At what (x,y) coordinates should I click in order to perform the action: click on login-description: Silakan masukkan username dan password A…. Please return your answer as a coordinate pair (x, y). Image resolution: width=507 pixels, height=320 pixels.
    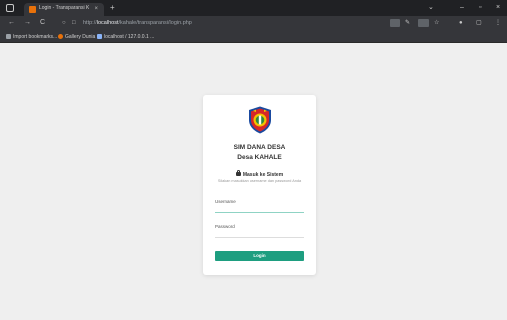
    Looking at the image, I should click on (259, 181).